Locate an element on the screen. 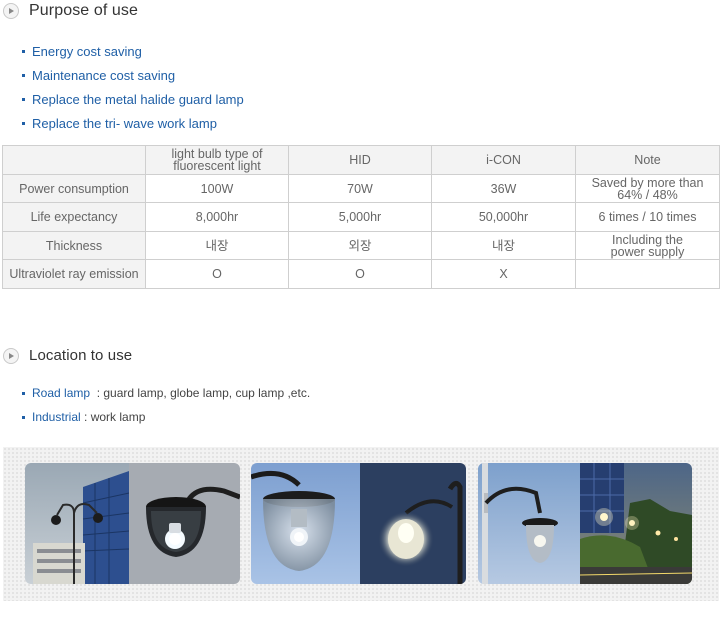 This screenshot has width=720, height=637. table-header-cell: HID is located at coordinates (360, 160).